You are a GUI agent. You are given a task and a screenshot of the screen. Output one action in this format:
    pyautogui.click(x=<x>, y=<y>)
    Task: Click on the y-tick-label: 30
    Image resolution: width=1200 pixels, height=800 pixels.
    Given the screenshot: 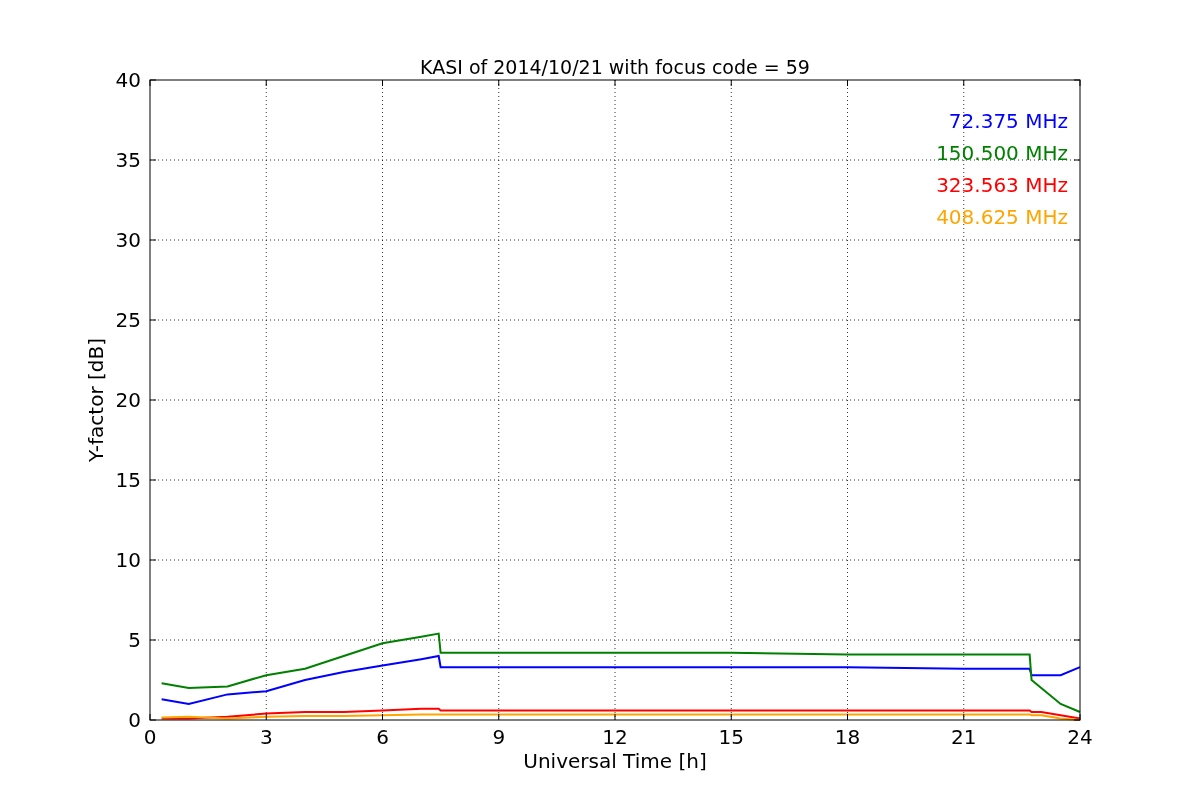 What is the action you would take?
    pyautogui.click(x=128, y=240)
    